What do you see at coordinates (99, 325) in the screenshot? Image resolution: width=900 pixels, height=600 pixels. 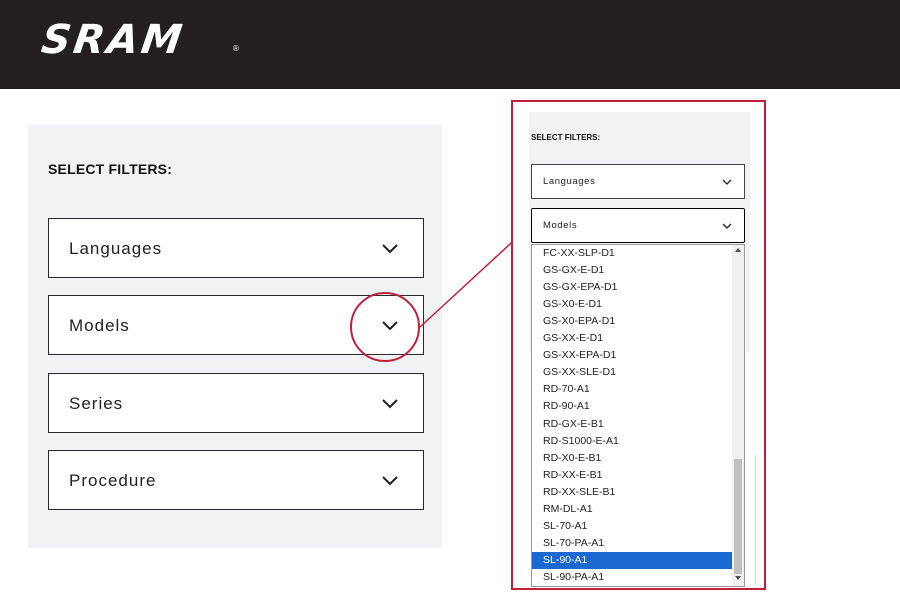 I see `models-dropdown-label: Models` at bounding box center [99, 325].